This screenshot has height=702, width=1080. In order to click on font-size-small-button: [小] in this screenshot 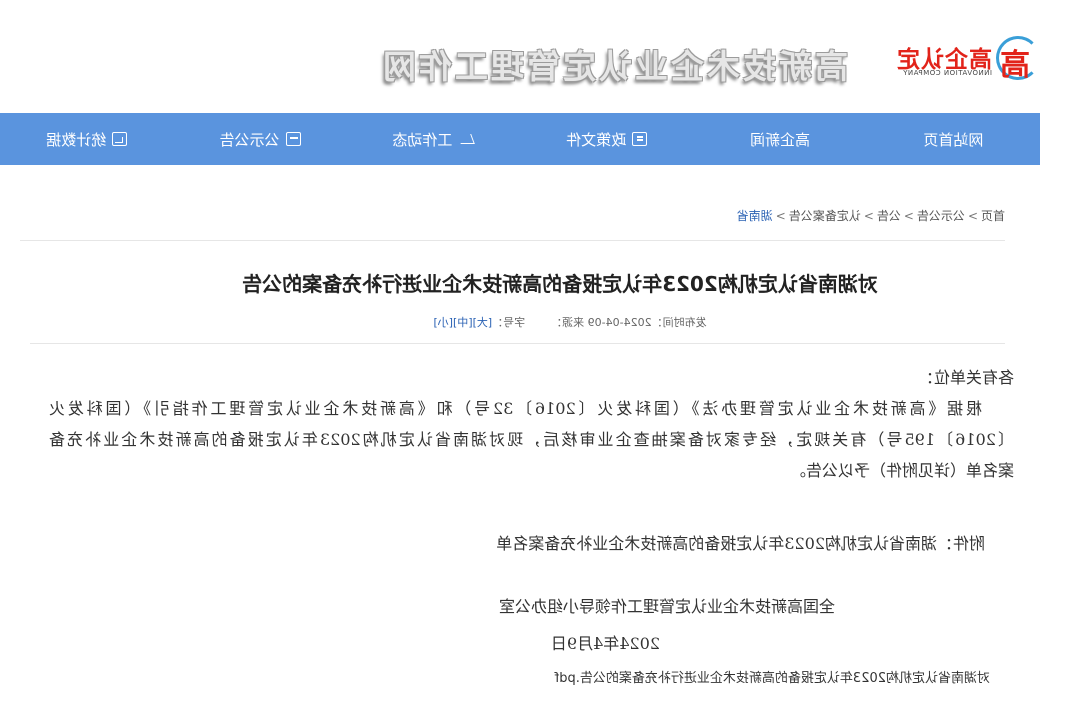, I will do `click(443, 322)`.